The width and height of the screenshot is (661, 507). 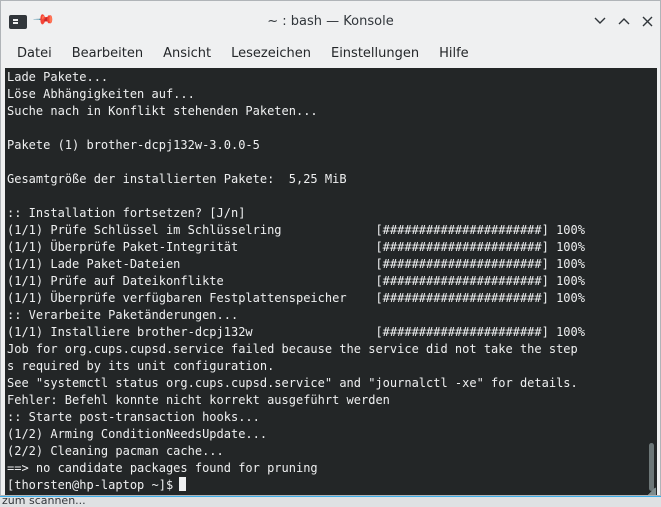 I want to click on menu-bearbeiten: Bearbeiten, so click(x=107, y=54).